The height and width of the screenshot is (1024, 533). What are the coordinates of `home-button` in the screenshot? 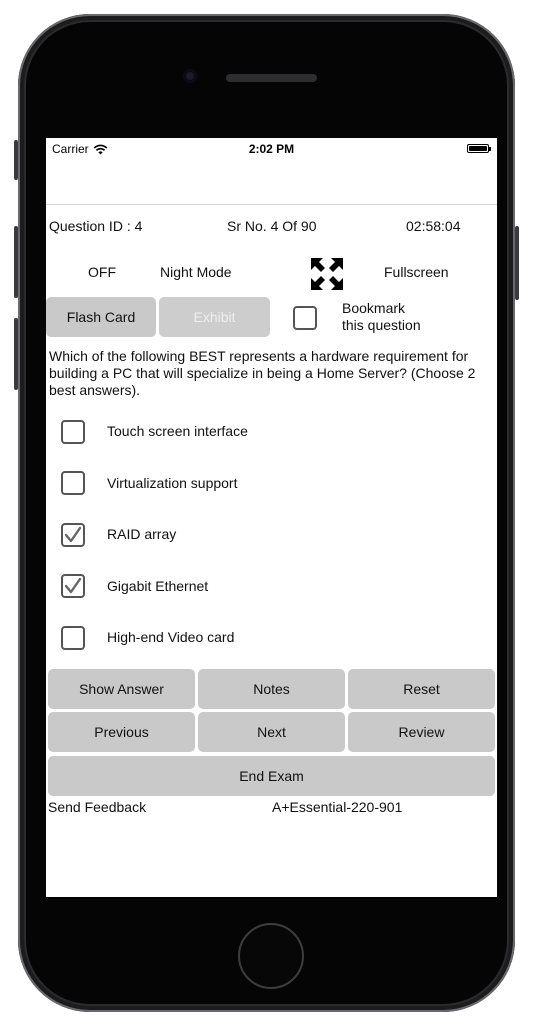 It's located at (271, 956).